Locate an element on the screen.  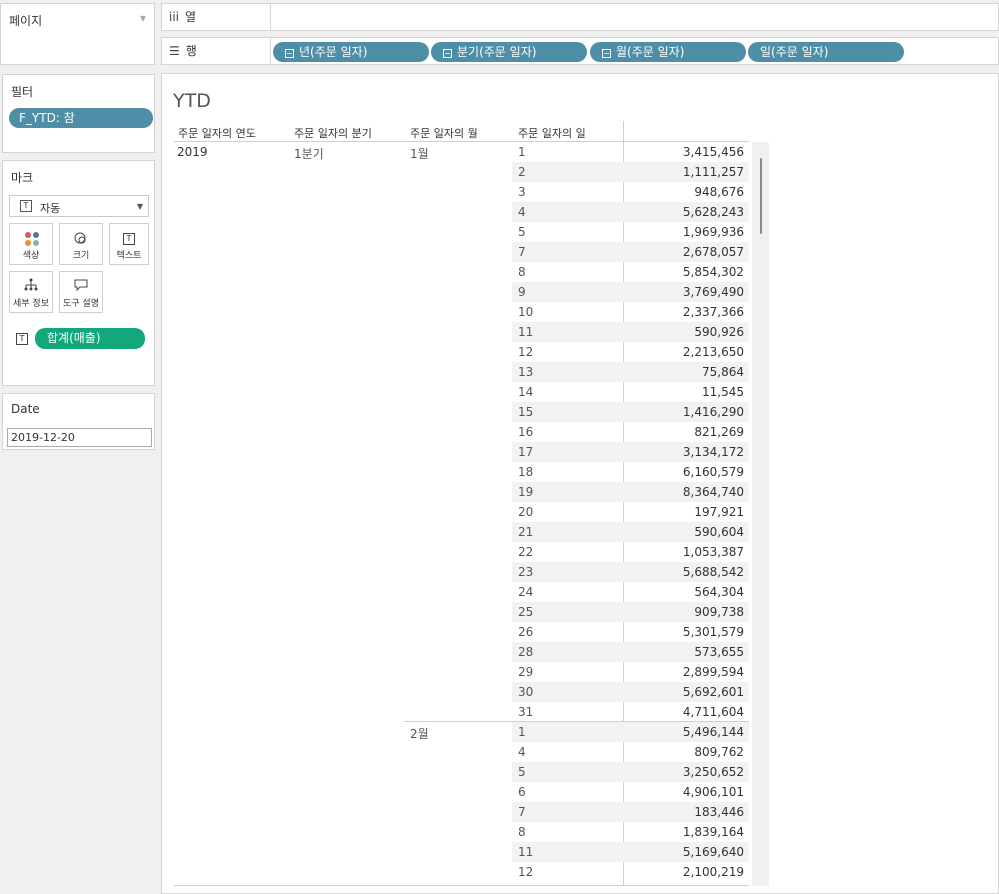
day-cell: 17 is located at coordinates (525, 452).